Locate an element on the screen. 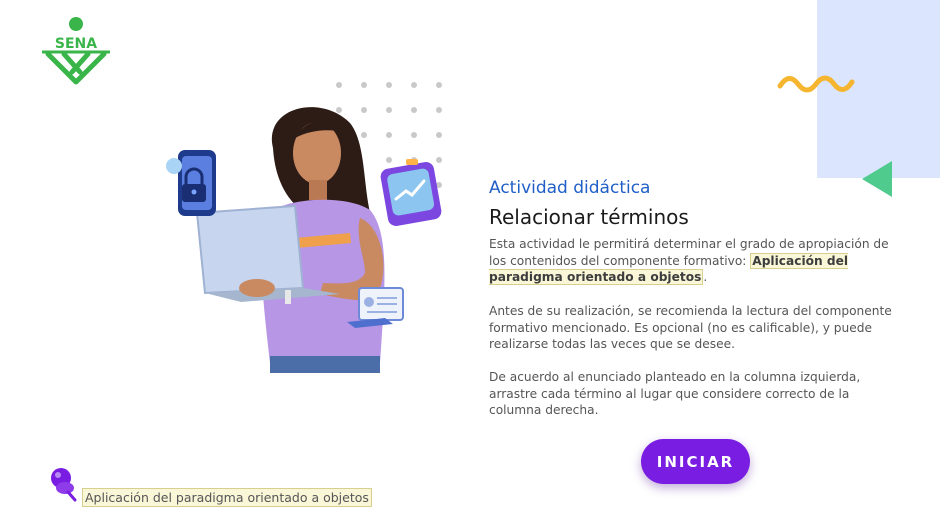 This screenshot has height=528, width=940. logo-text: SENA is located at coordinates (76, 44).